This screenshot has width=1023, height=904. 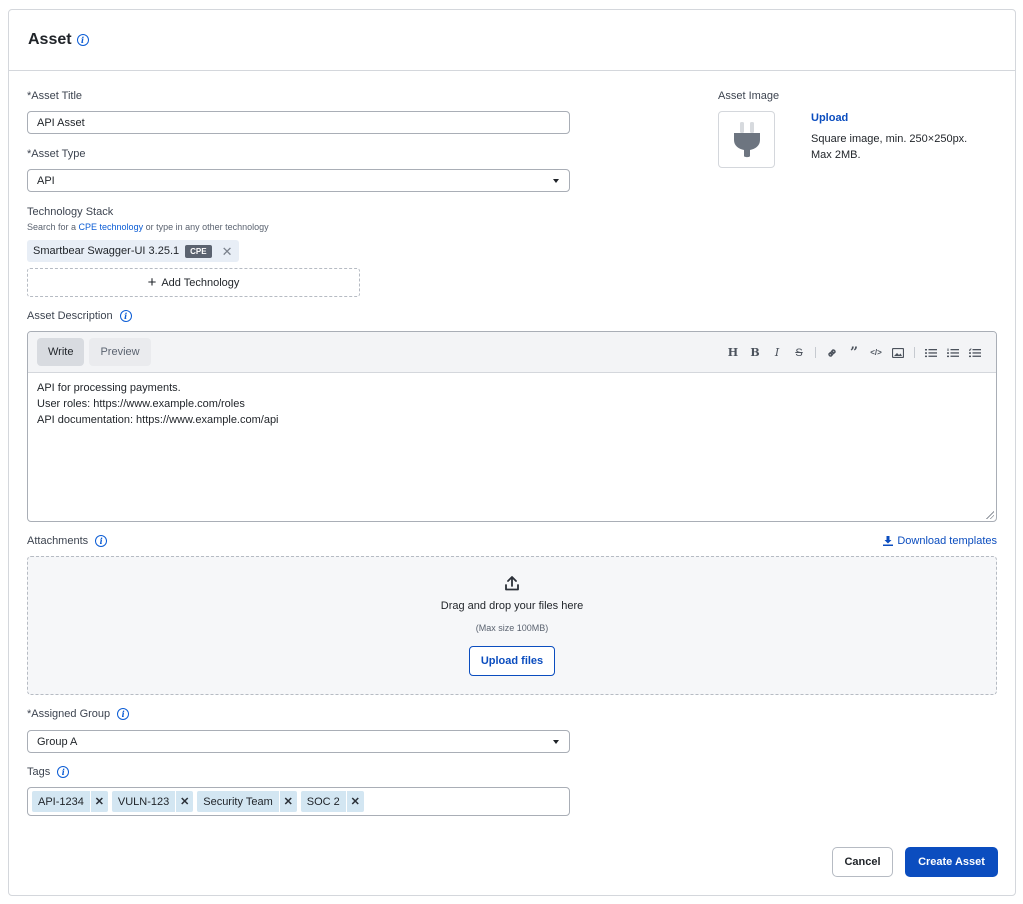 I want to click on tag-chip: API-1234 ✕, so click(x=70, y=801).